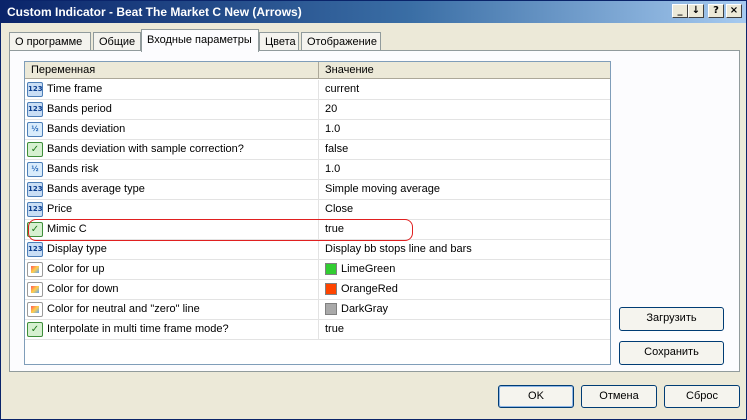 This screenshot has height=420, width=747. What do you see at coordinates (75, 89) in the screenshot?
I see `variable-name: Time frame` at bounding box center [75, 89].